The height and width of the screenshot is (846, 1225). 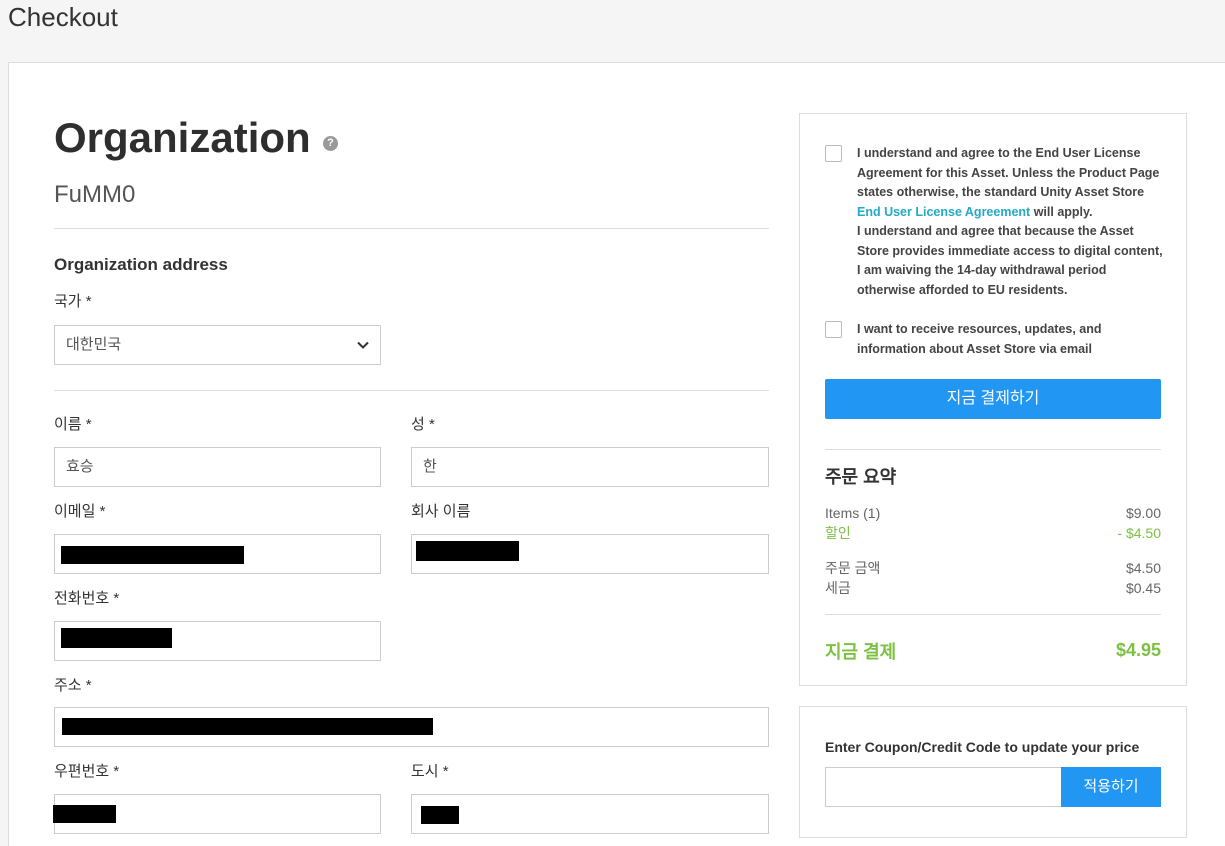 I want to click on redacted-email, so click(x=152, y=555).